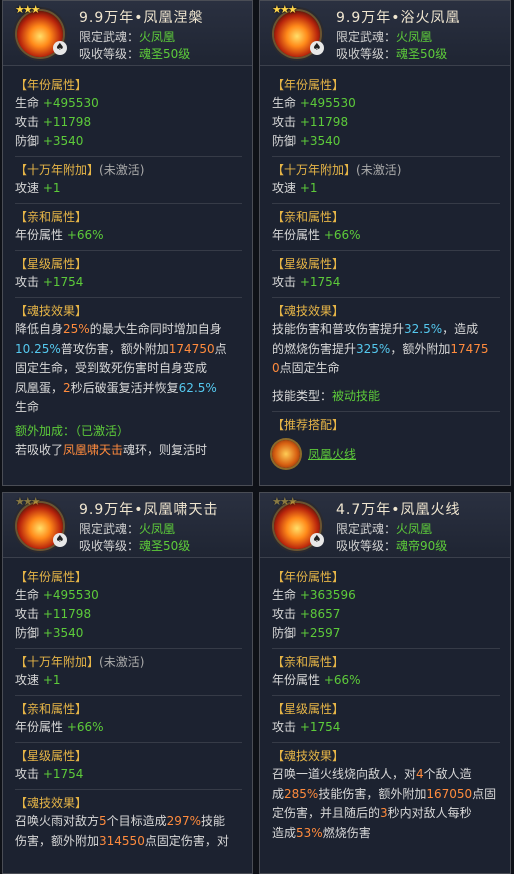  I want to click on atk-row: 攻击 +8657, so click(306, 614).